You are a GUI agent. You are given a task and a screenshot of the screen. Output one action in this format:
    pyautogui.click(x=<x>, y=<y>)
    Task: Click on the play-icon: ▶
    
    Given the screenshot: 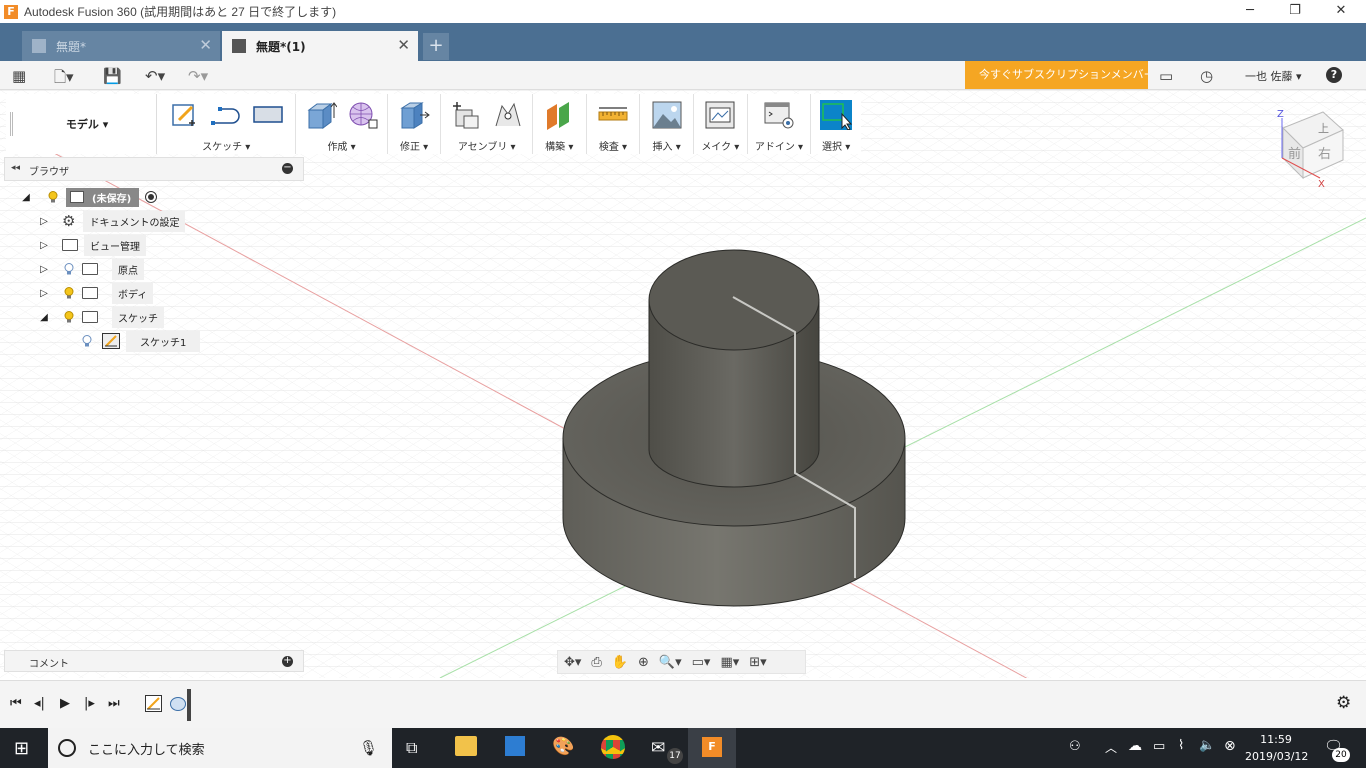 What is the action you would take?
    pyautogui.click(x=65, y=703)
    